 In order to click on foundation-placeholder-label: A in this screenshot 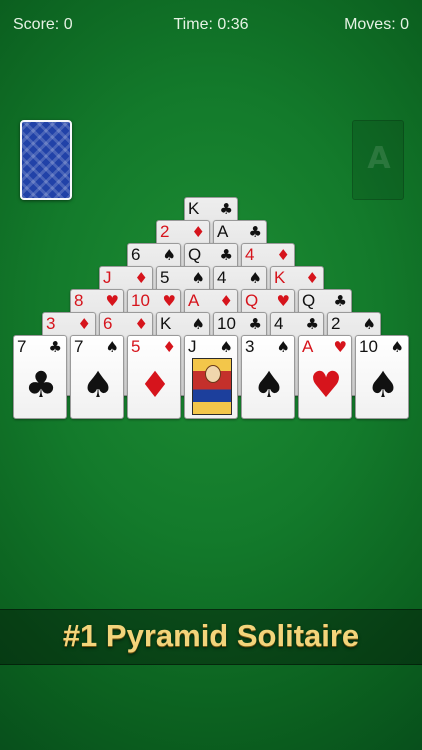, I will do `click(379, 158)`.